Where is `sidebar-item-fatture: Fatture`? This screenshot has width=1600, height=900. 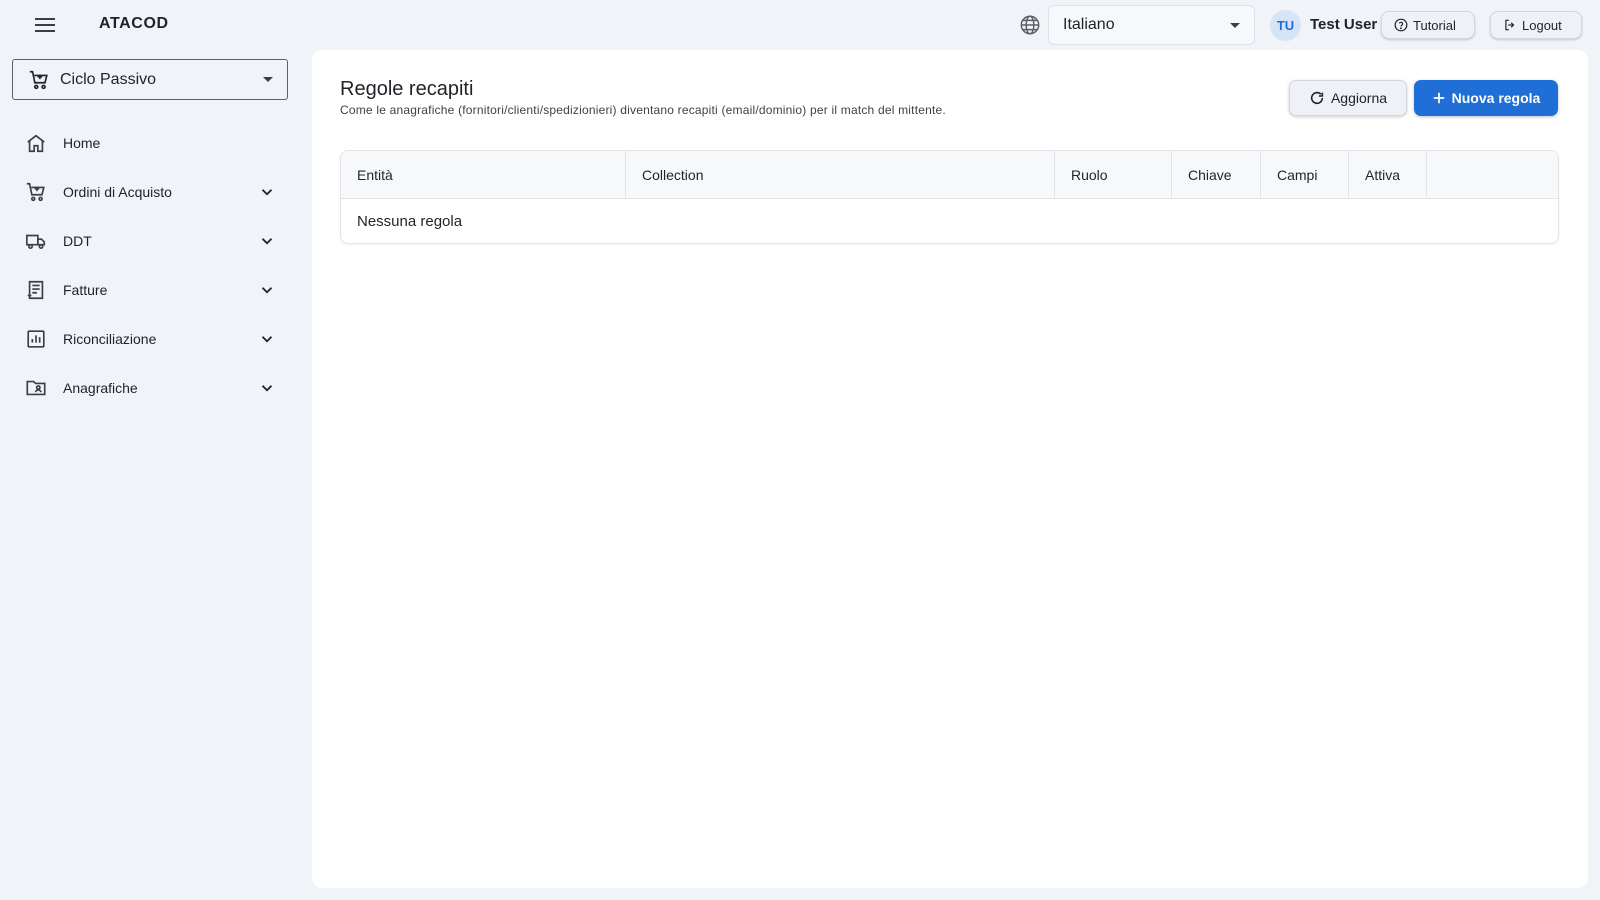
sidebar-item-fatture: Fatture is located at coordinates (148, 289).